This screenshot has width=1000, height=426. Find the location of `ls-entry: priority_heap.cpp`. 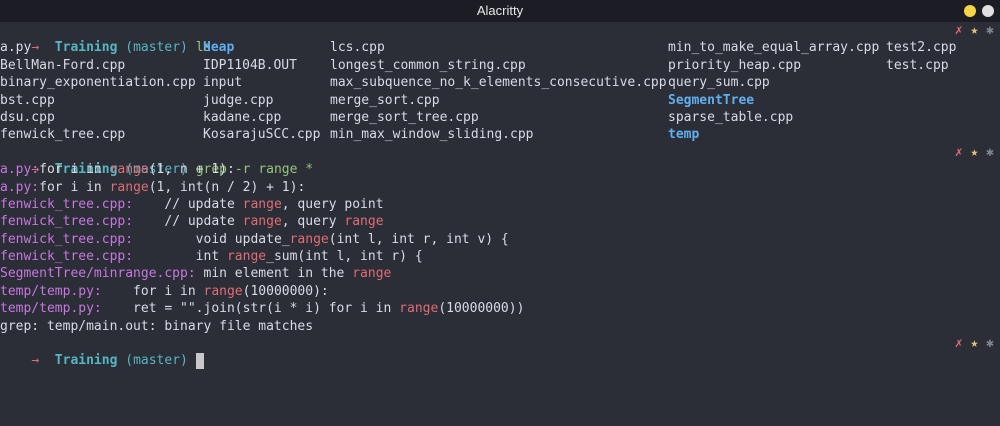

ls-entry: priority_heap.cpp is located at coordinates (735, 65).